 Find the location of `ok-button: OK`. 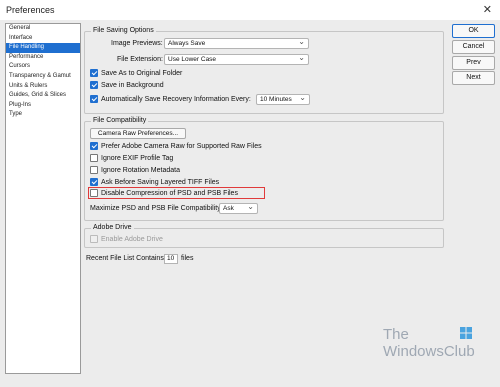

ok-button: OK is located at coordinates (473, 31).